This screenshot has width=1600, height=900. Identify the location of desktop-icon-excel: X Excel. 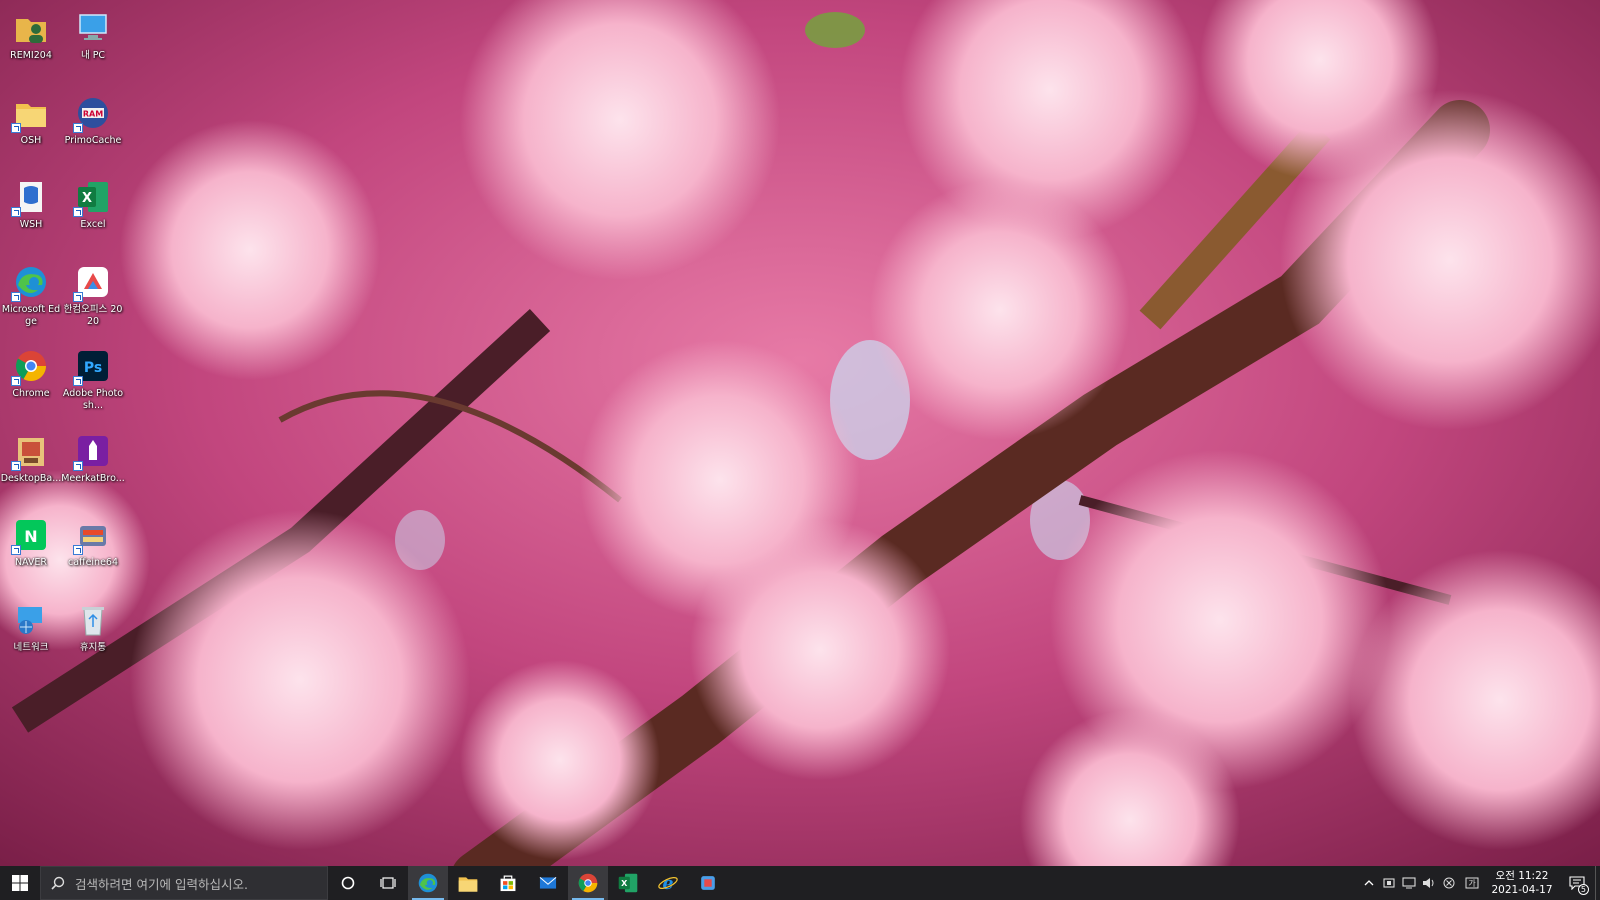
(93, 213).